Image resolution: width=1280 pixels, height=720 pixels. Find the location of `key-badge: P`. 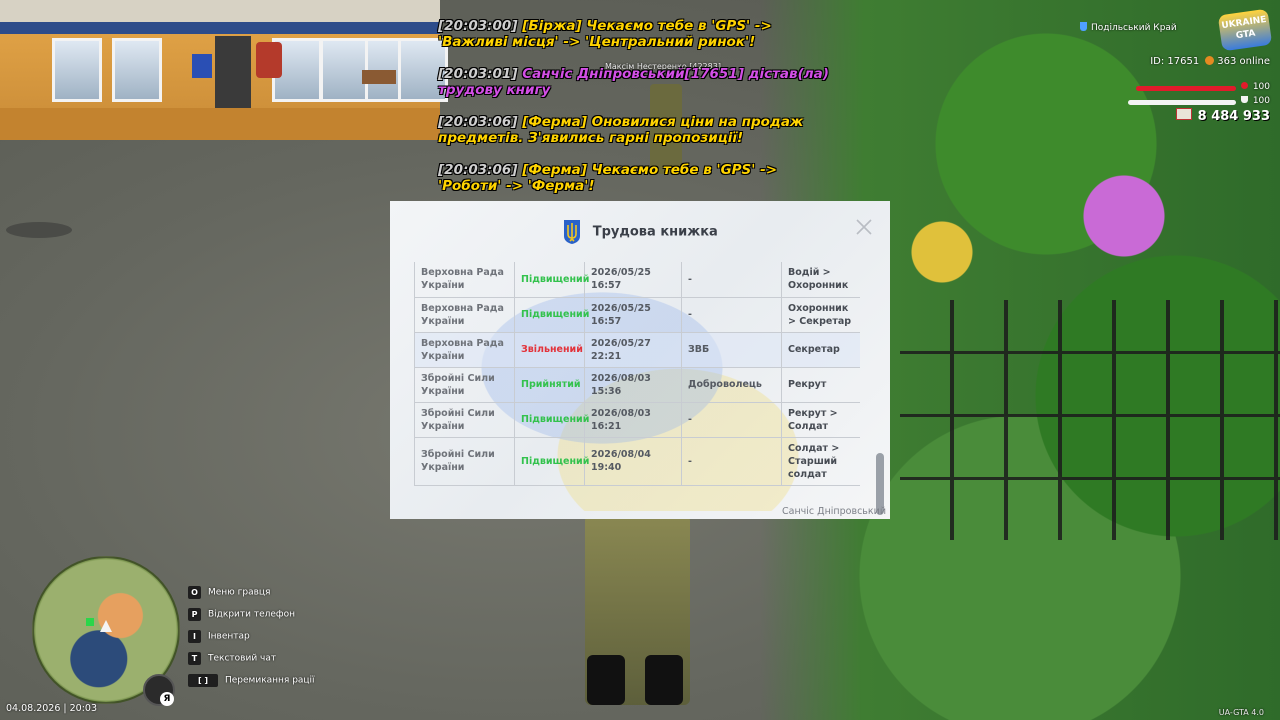

key-badge: P is located at coordinates (194, 614).